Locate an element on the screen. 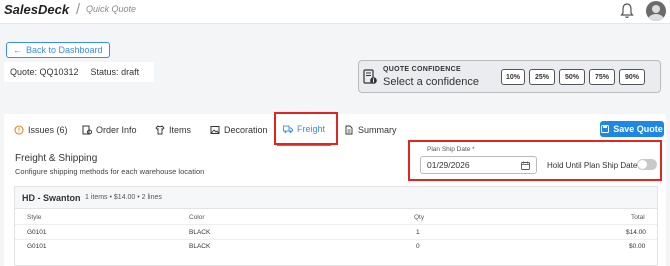 This screenshot has height=266, width=670. order-info-icon is located at coordinates (87, 130).